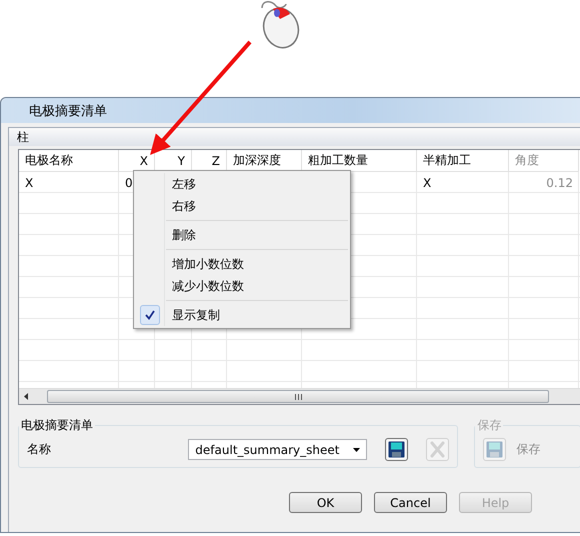 This screenshot has width=580, height=536. What do you see at coordinates (57, 425) in the screenshot?
I see `group-title: 电极摘要清单` at bounding box center [57, 425].